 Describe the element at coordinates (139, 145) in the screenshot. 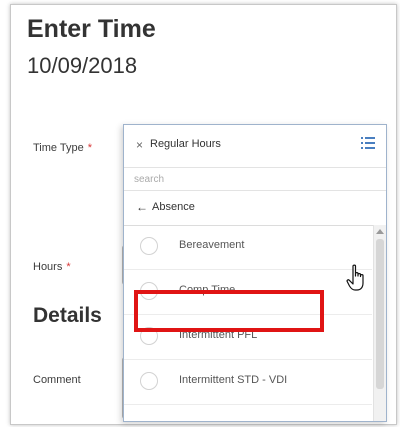

I see `chip-remove-icon: ×` at that location.